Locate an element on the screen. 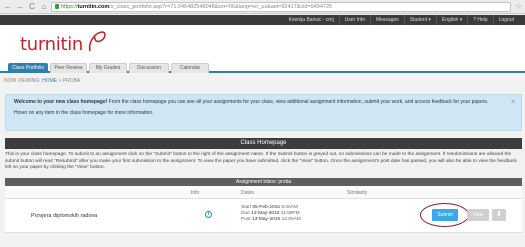 The height and width of the screenshot is (247, 525). start-date: 05-Feb-2015 is located at coordinates (266, 207).